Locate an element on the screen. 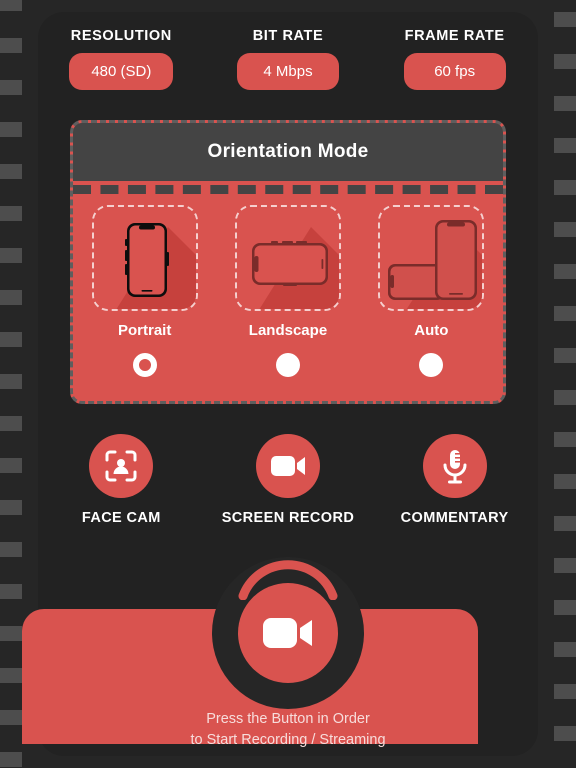 The width and height of the screenshot is (576, 768). frame-rate-value-button: 60 fps is located at coordinates (454, 71).